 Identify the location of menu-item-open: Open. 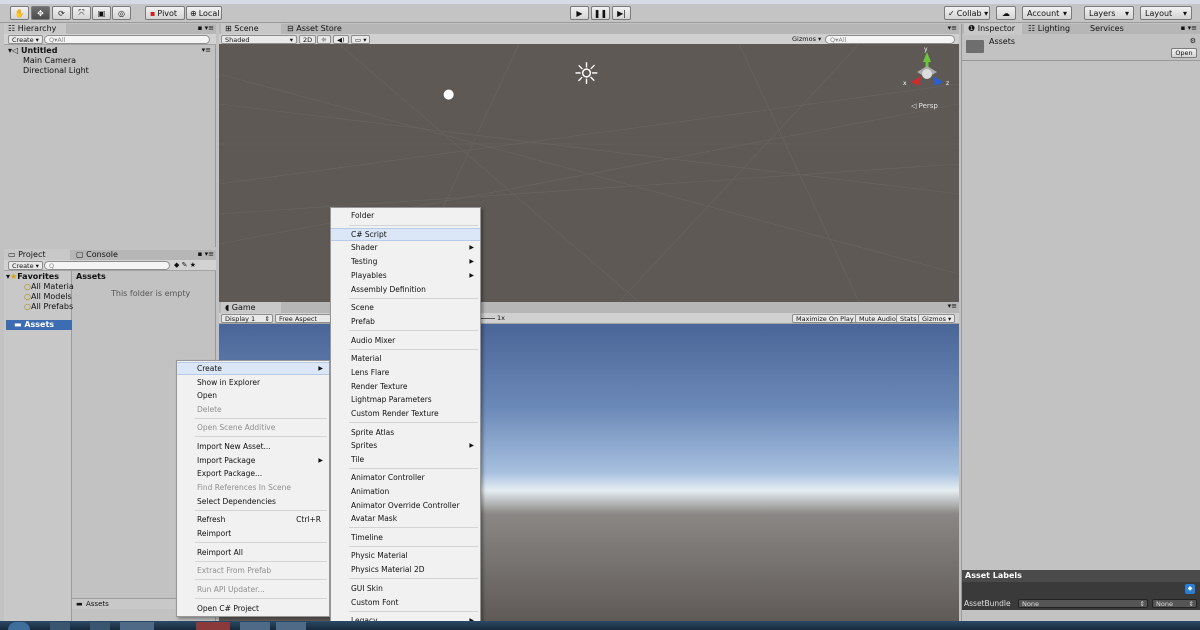
(253, 395).